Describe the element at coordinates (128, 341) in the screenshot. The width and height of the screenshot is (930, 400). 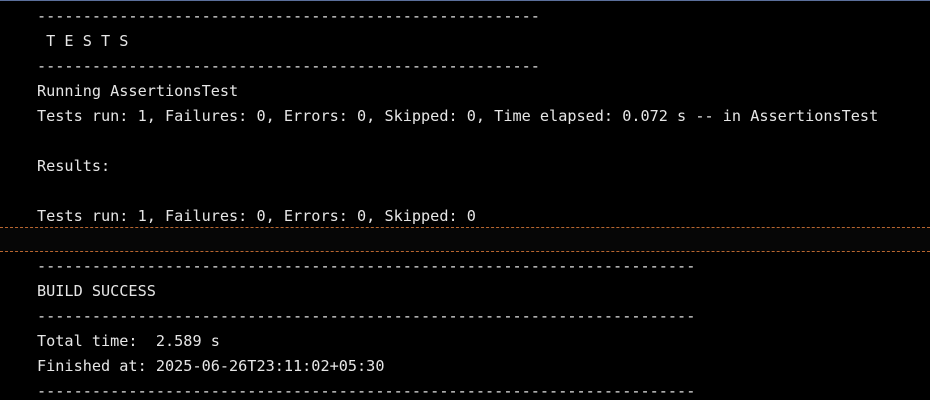
I see `total-time-line: Total time: 2.589 s` at that location.